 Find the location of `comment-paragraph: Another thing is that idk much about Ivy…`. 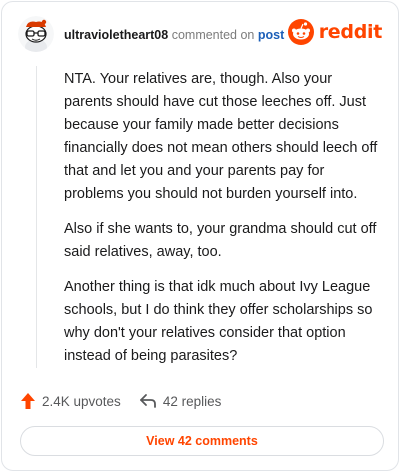

comment-paragraph: Another thing is that idk much about Ivy… is located at coordinates (218, 321).